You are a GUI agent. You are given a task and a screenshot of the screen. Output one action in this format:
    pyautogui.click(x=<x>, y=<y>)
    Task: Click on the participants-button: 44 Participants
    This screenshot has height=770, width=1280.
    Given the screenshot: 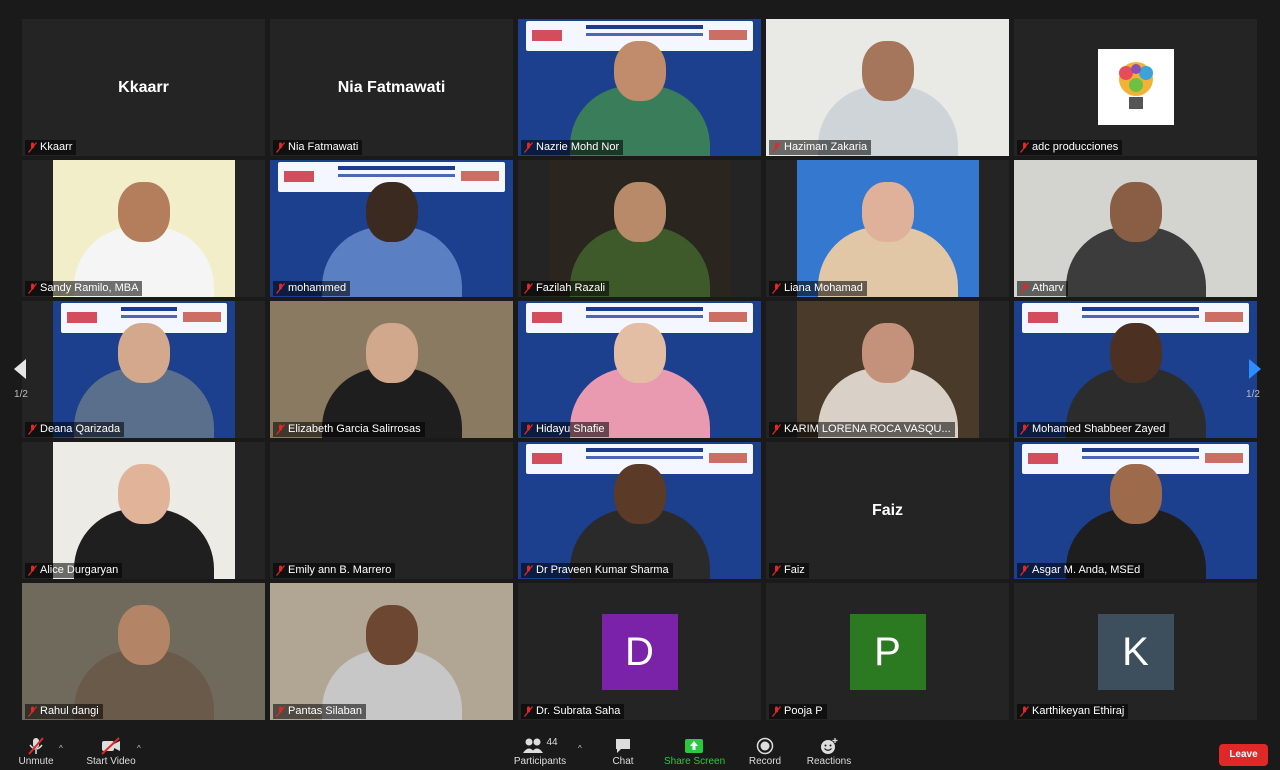 What is the action you would take?
    pyautogui.click(x=540, y=752)
    